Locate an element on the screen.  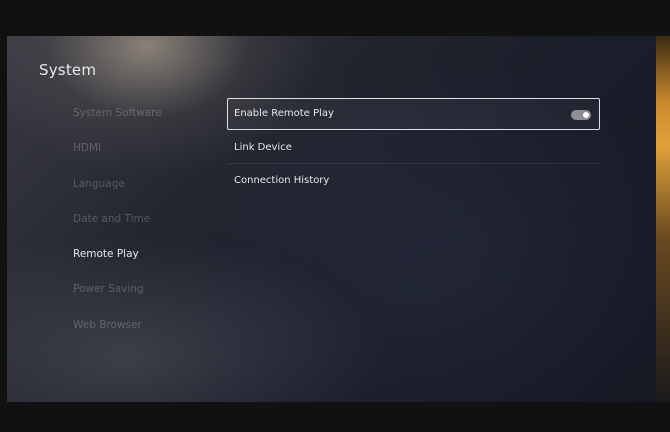
toggle-knob is located at coordinates (586, 115).